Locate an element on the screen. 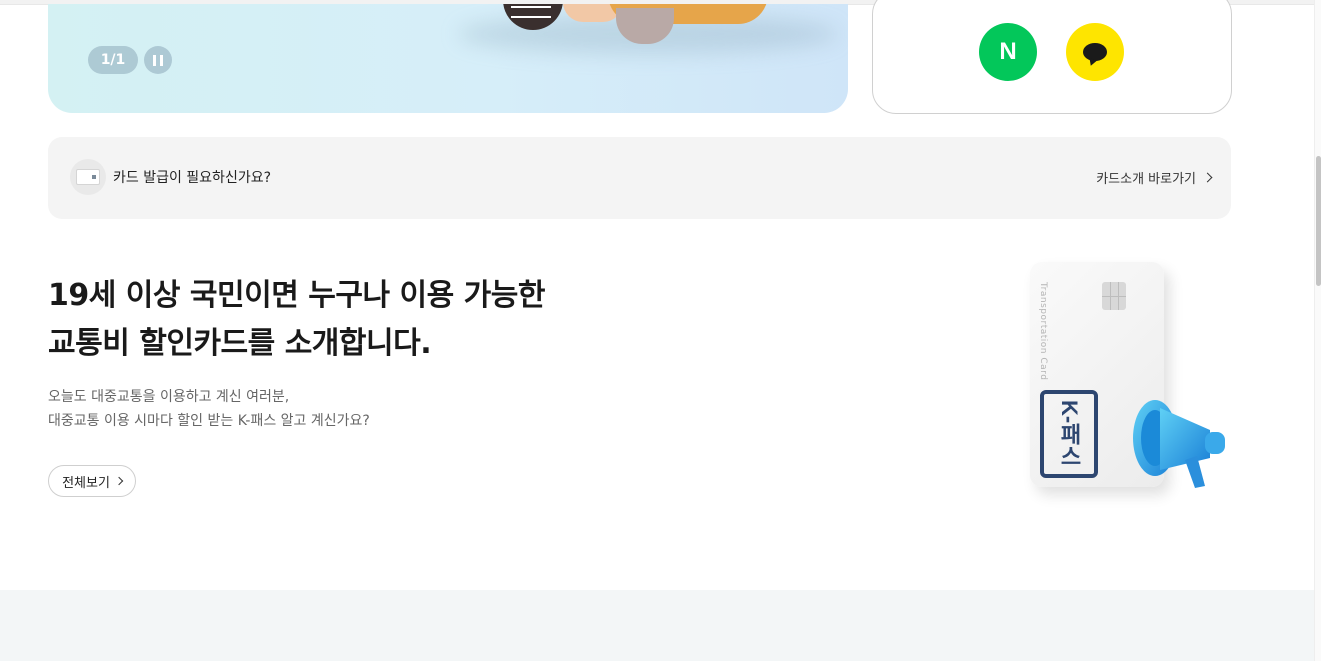 Image resolution: width=1321 pixels, height=661 pixels. view-all-label: 전체보기 is located at coordinates (86, 483).